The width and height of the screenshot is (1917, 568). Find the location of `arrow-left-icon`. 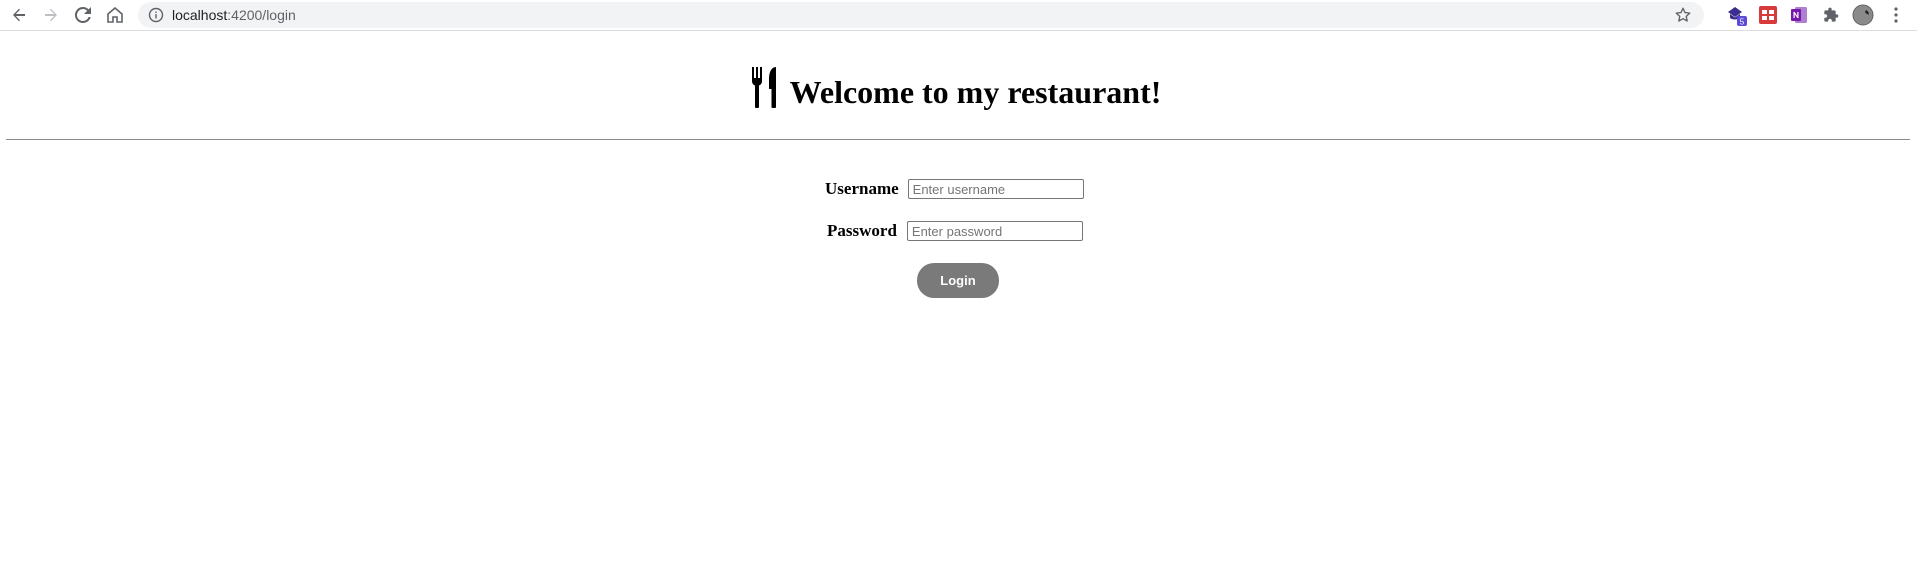

arrow-left-icon is located at coordinates (19, 15).